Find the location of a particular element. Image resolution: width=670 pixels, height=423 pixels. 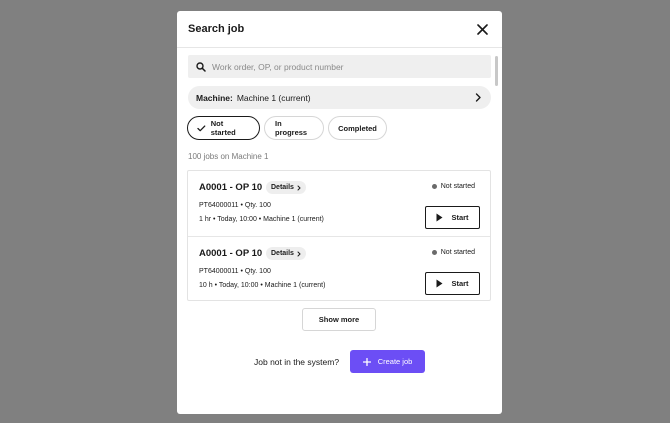

show-more-label: Show more is located at coordinates (339, 319).